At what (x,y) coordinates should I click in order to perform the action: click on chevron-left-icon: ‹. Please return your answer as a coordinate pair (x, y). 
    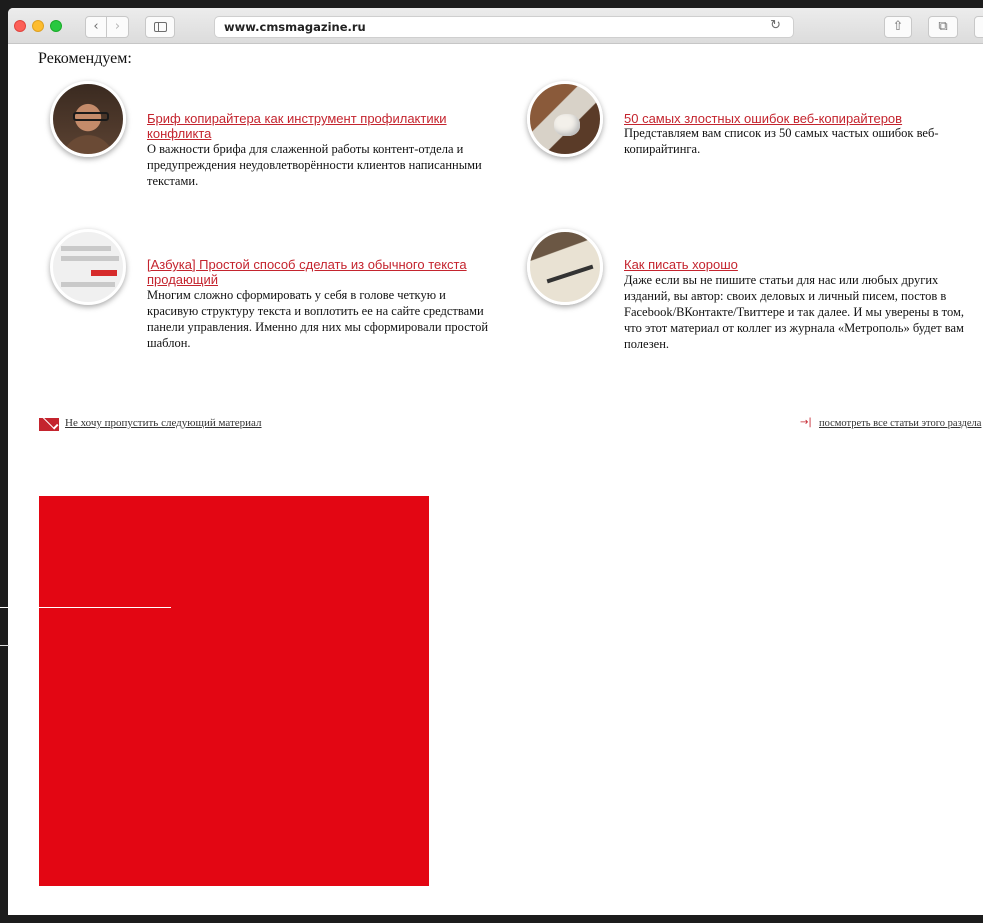
    Looking at the image, I should click on (96, 26).